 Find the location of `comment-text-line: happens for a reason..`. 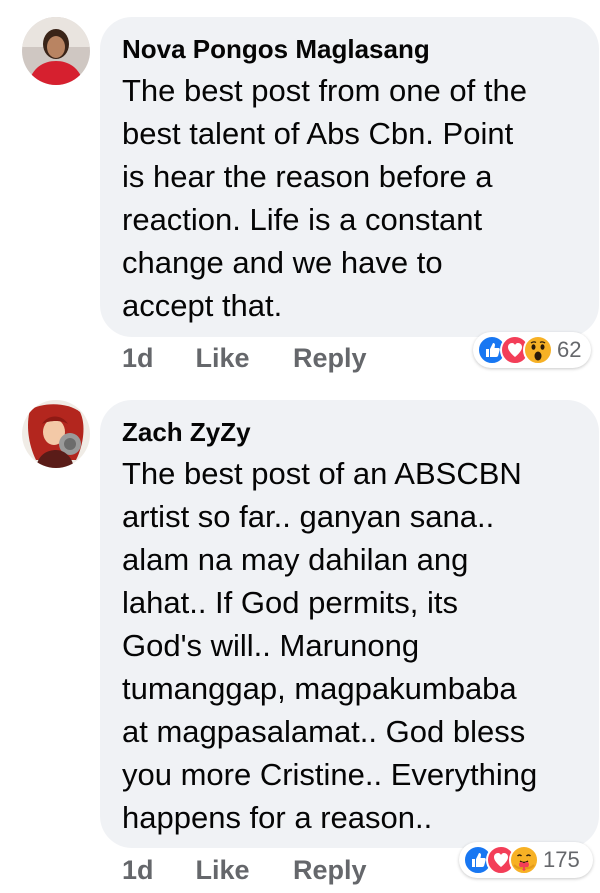

comment-text-line: happens for a reason.. is located at coordinates (277, 817).